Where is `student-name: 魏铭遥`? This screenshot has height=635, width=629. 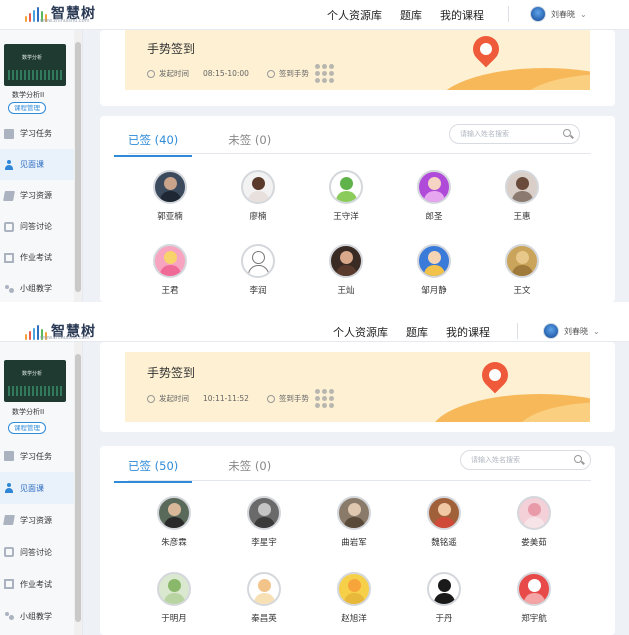 student-name: 魏铭遥 is located at coordinates (444, 543).